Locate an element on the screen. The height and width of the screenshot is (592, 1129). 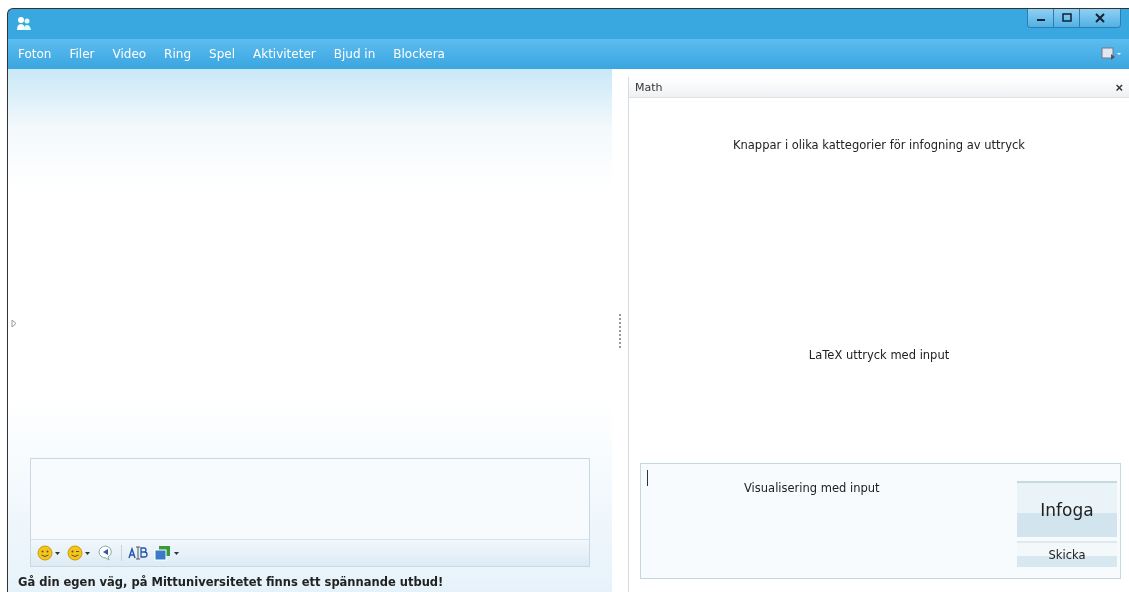
menu-item: Bjud in is located at coordinates (354, 54).